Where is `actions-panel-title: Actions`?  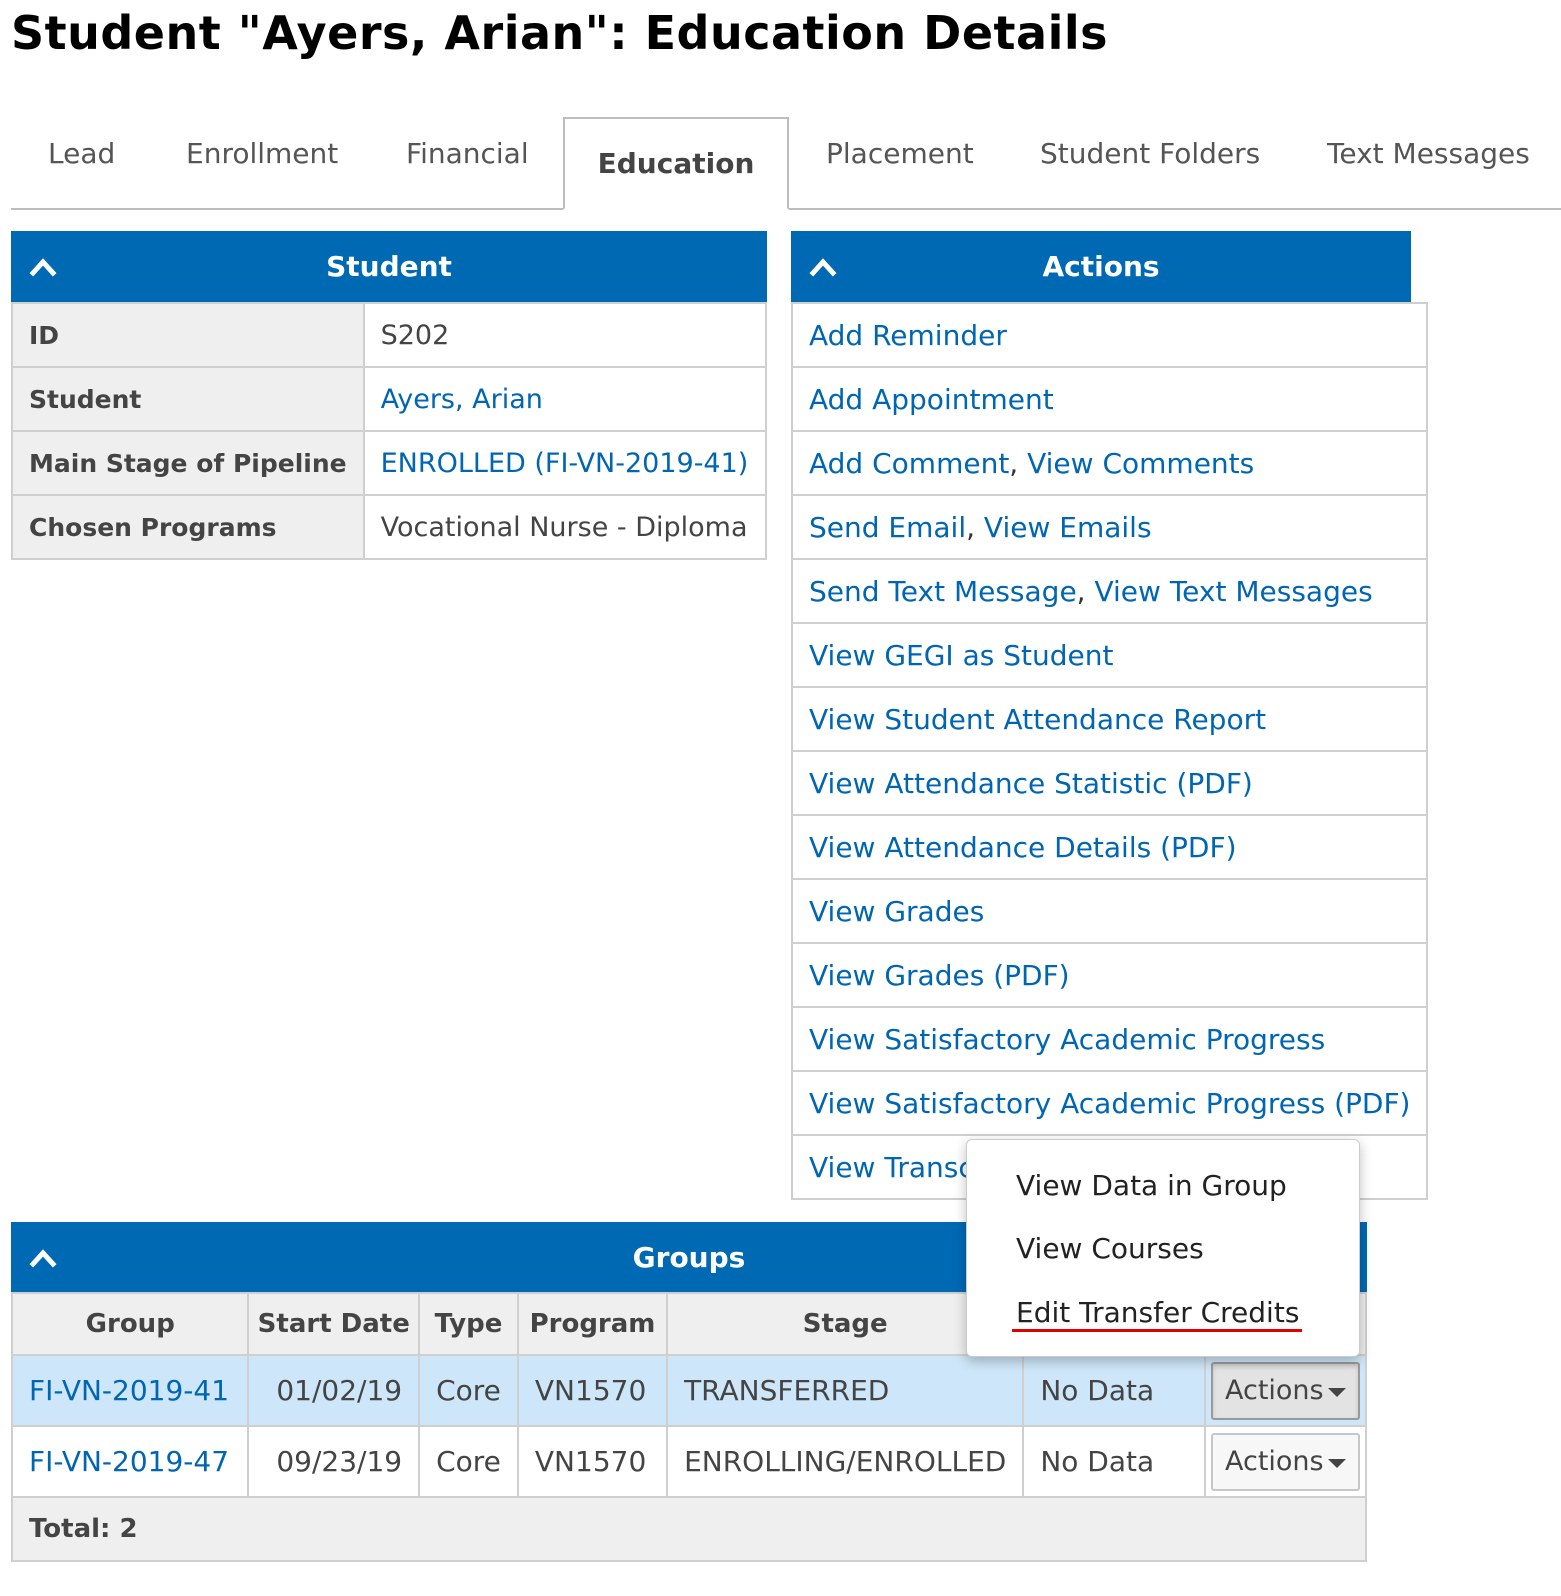 actions-panel-title: Actions is located at coordinates (1101, 266).